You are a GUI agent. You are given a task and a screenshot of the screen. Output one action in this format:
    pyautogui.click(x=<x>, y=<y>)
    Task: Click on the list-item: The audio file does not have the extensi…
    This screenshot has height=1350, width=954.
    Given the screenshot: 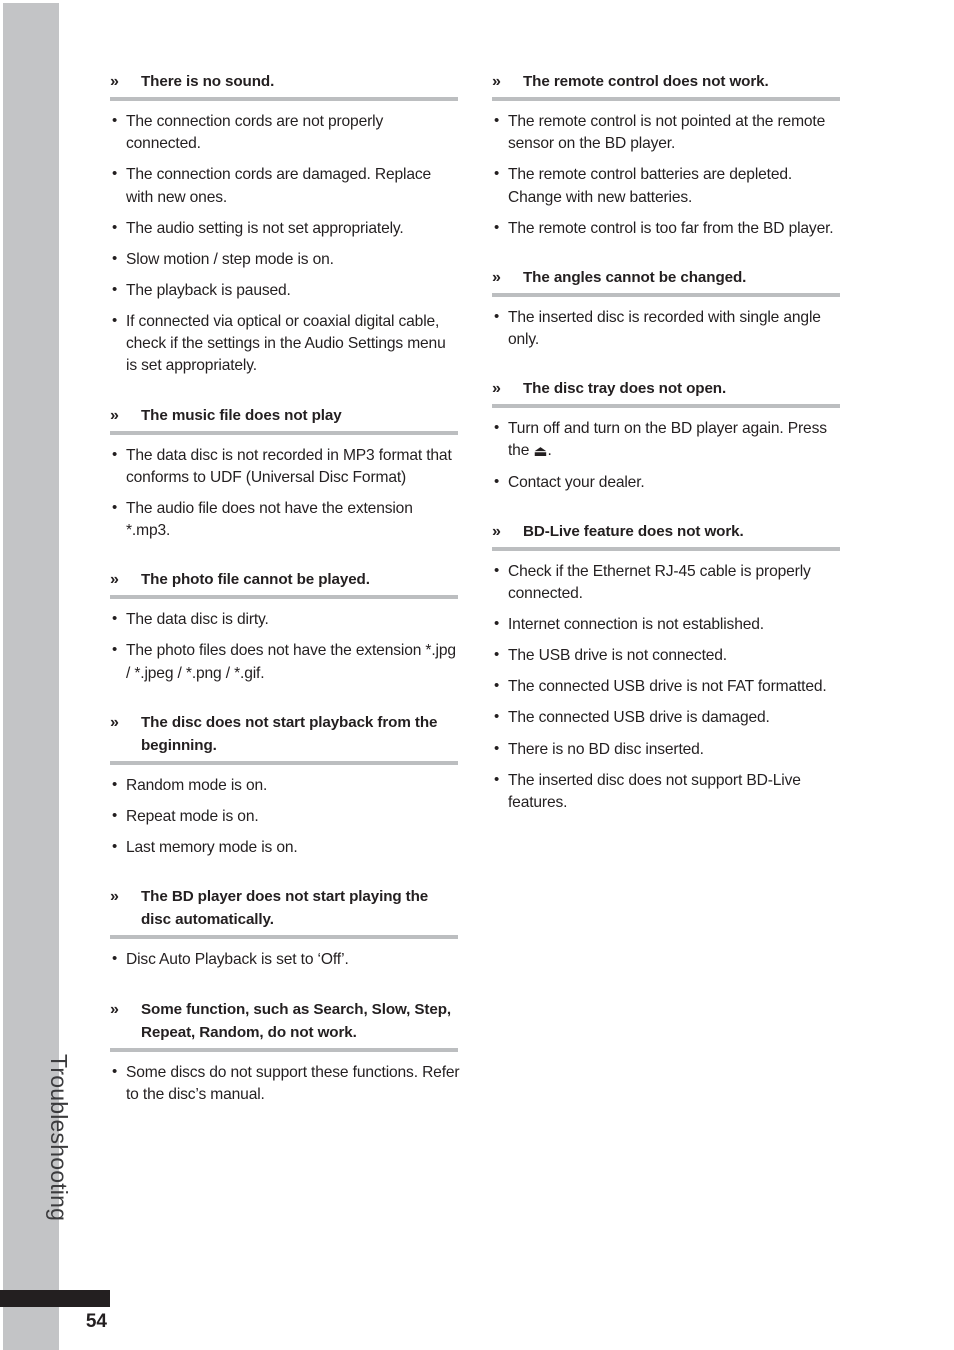 What is the action you would take?
    pyautogui.click(x=285, y=519)
    